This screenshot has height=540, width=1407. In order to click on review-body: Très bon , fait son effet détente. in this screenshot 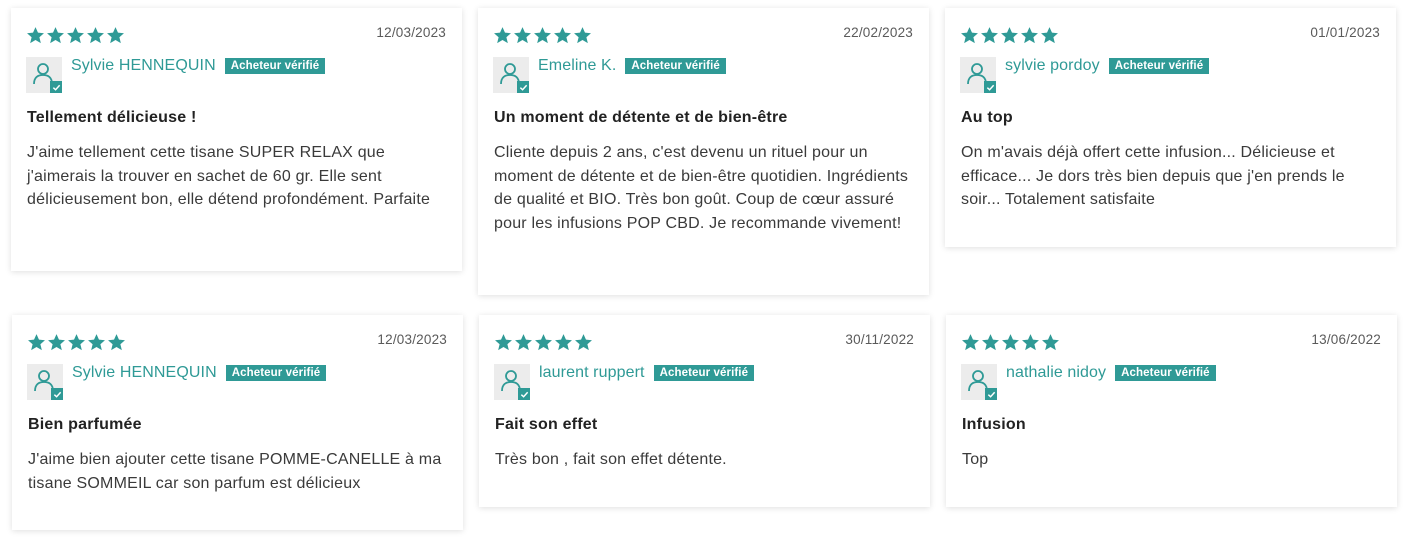, I will do `click(611, 459)`.